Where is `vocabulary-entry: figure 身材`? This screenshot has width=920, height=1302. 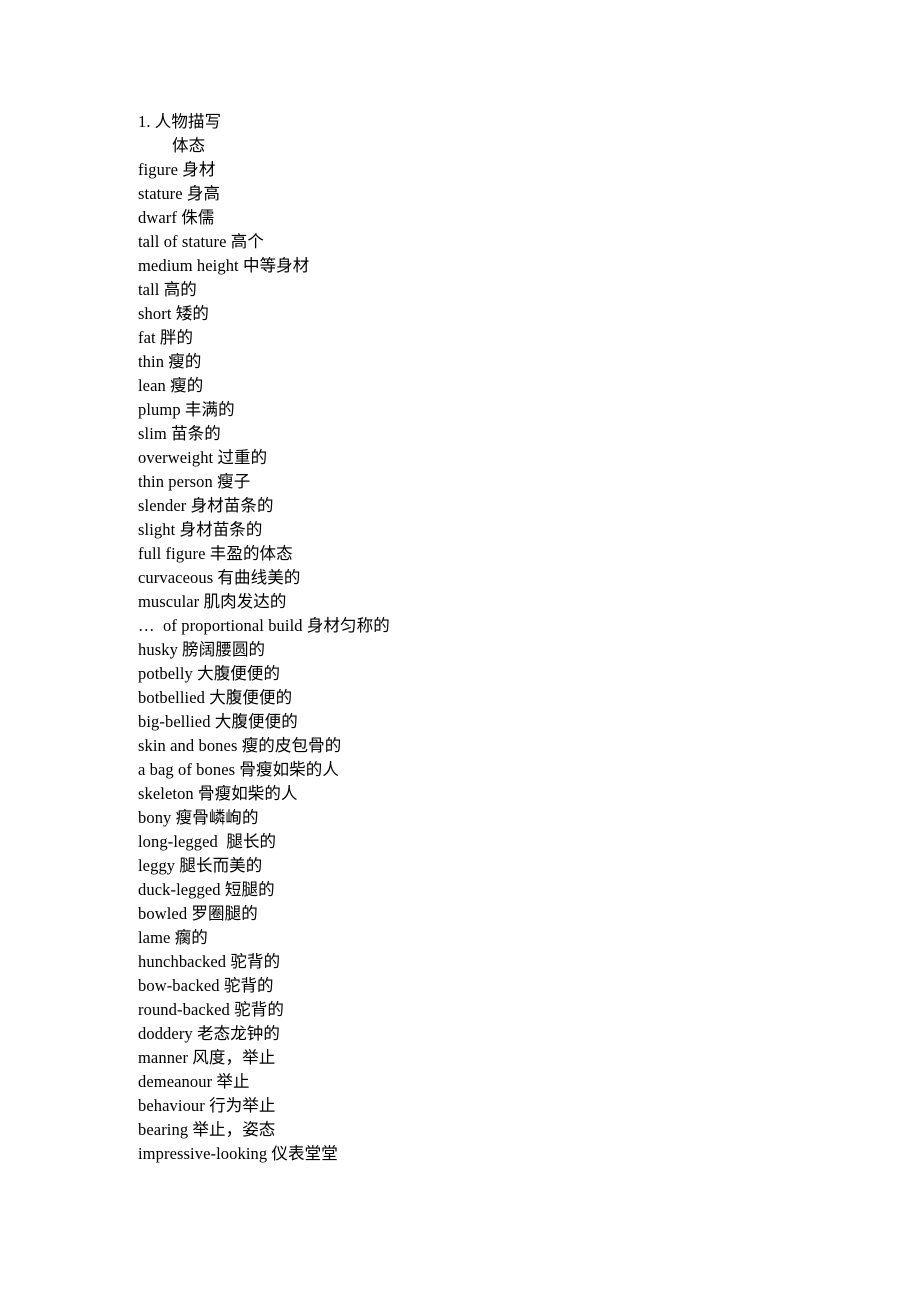 vocabulary-entry: figure 身材 is located at coordinates (177, 169).